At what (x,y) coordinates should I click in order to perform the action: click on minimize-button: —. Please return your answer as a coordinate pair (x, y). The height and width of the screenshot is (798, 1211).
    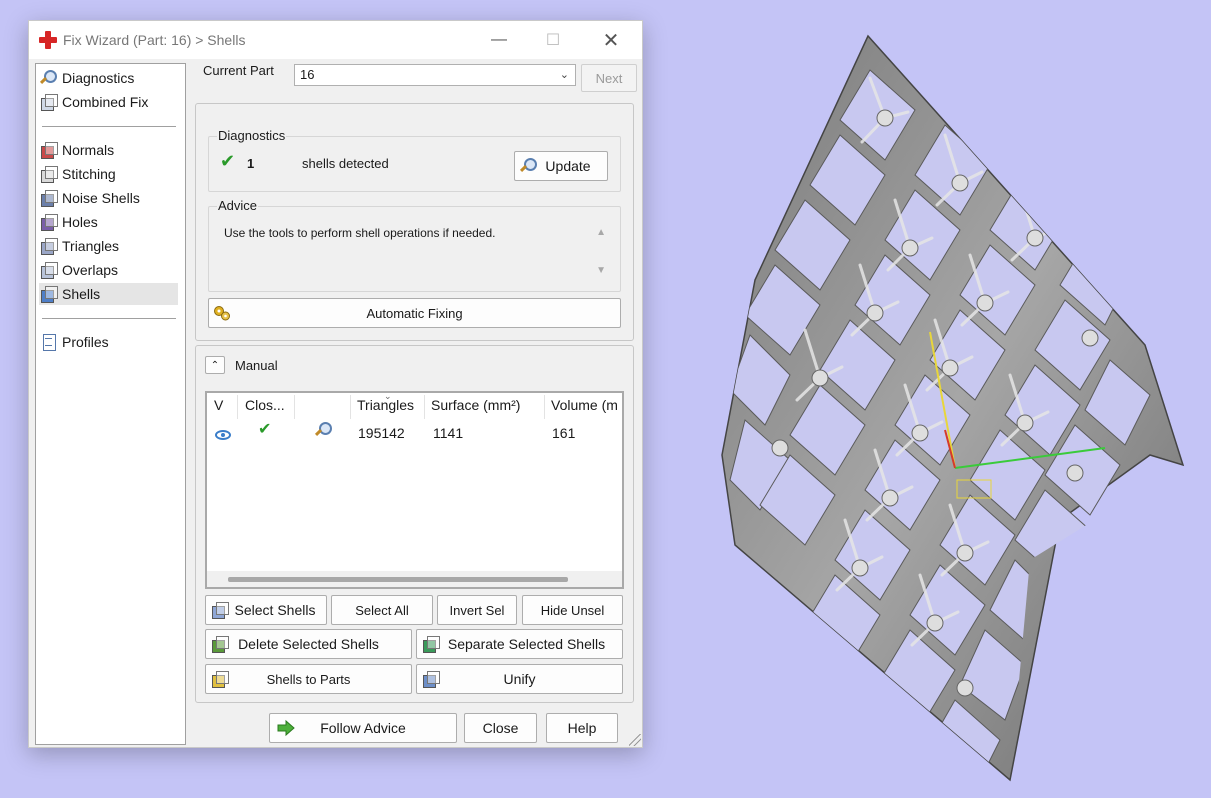
    Looking at the image, I should click on (499, 40).